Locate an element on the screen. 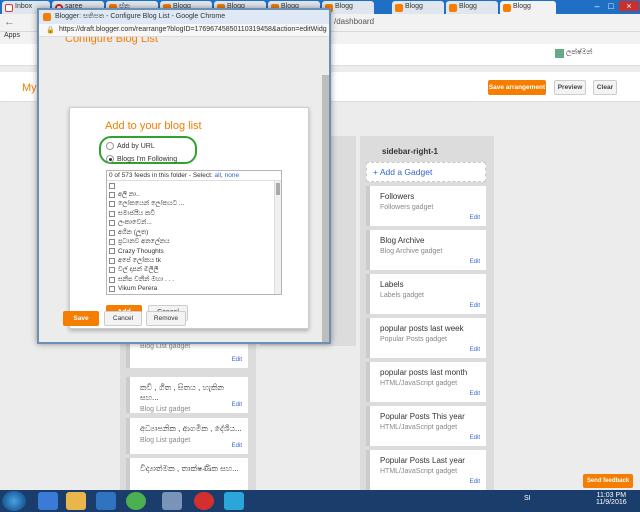 This screenshot has height=512, width=640. feed-item: ප්‍රධානව අනලේනය is located at coordinates (194, 241).